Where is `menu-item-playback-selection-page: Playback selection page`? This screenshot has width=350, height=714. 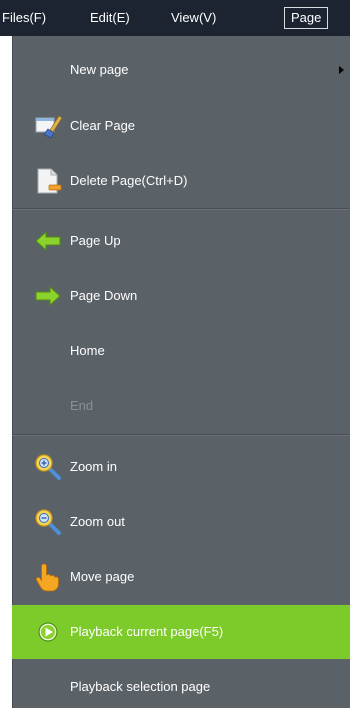 menu-item-playback-selection-page: Playback selection page is located at coordinates (181, 687).